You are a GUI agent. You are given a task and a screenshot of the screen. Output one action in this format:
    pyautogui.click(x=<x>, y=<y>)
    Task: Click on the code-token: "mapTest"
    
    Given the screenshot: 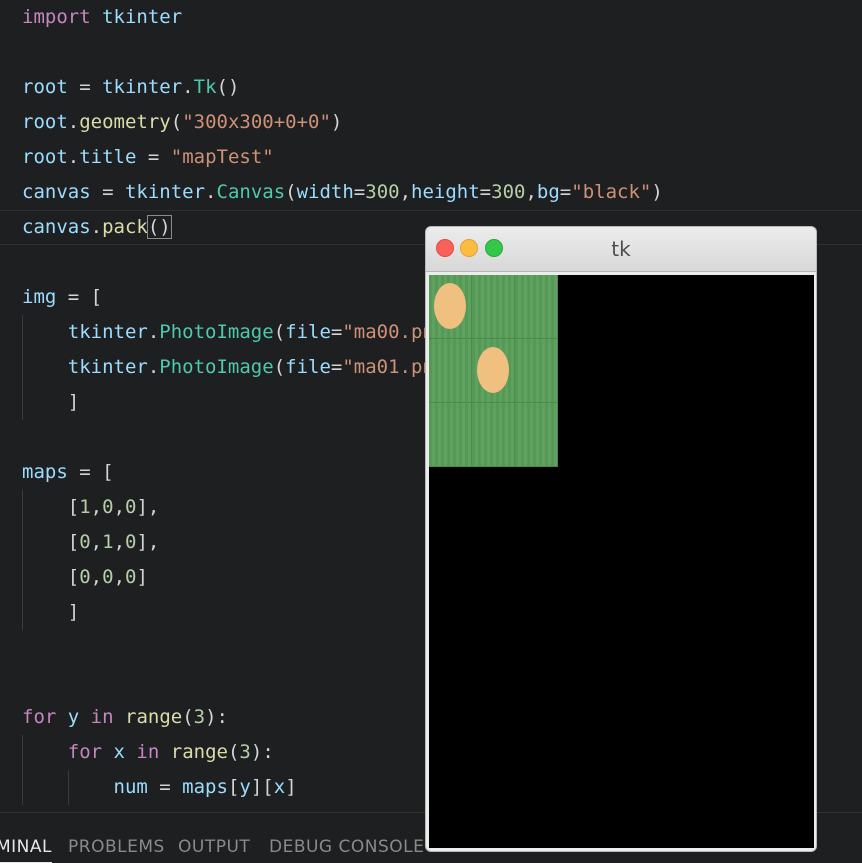 What is the action you would take?
    pyautogui.click(x=222, y=157)
    